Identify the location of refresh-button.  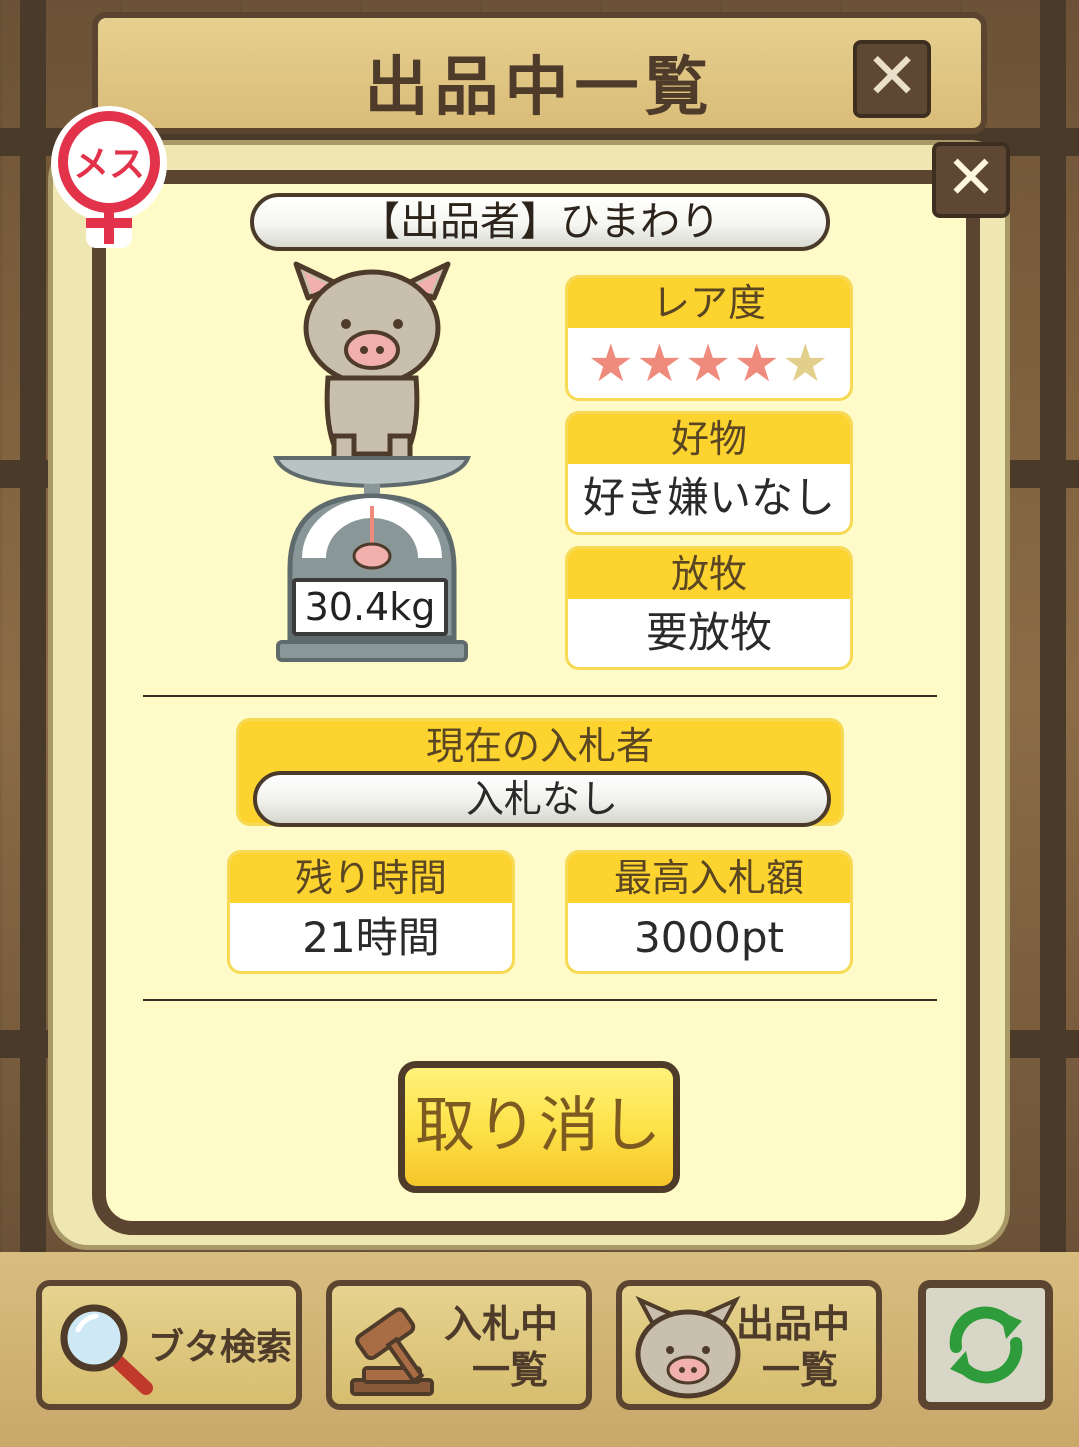
(985, 1345).